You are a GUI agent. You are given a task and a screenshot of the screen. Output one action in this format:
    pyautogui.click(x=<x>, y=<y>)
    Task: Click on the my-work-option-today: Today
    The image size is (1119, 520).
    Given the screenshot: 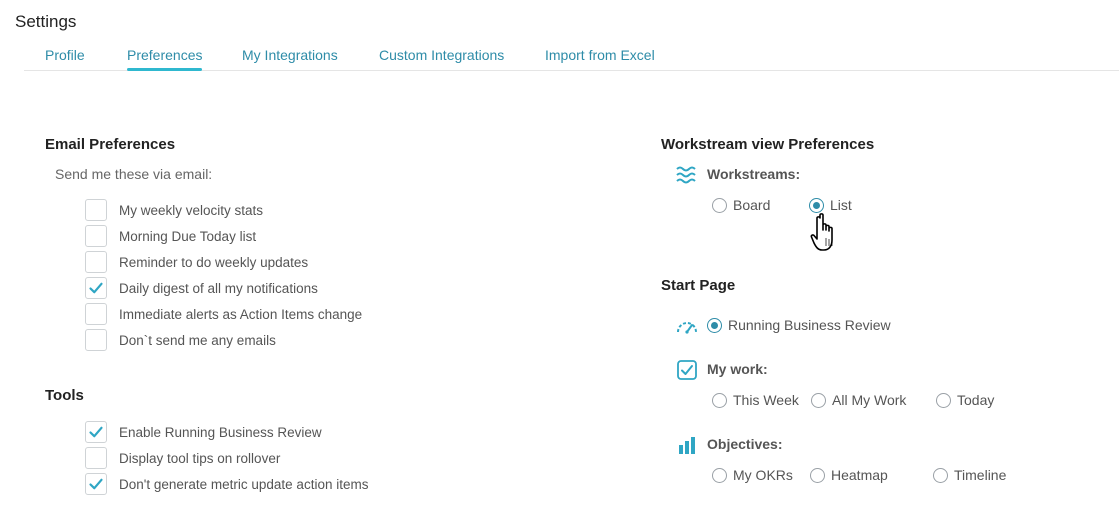 What is the action you would take?
    pyautogui.click(x=965, y=400)
    